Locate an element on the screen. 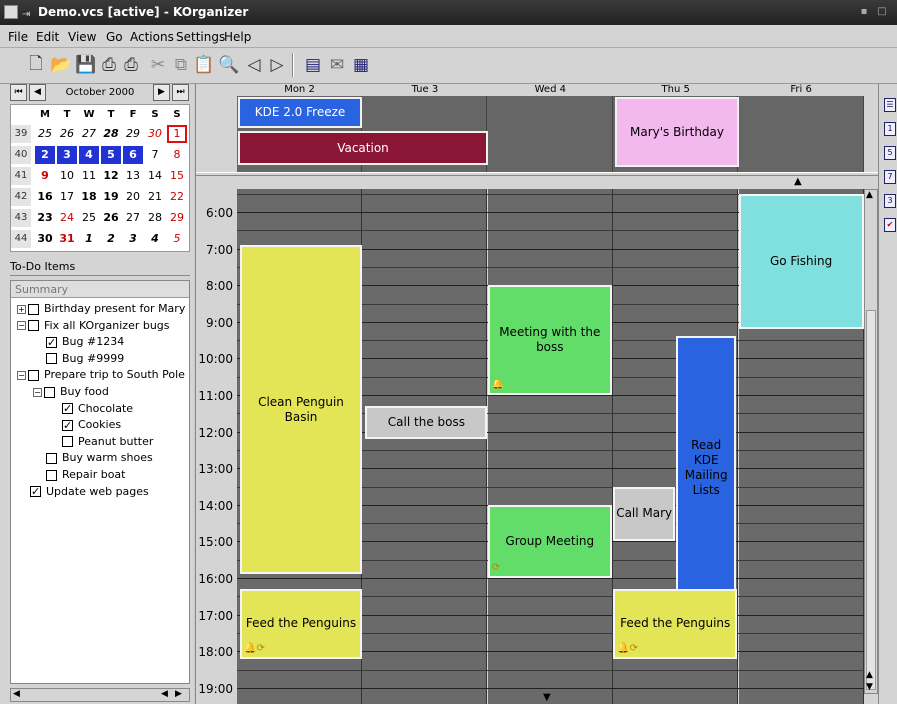 The height and width of the screenshot is (704, 897). event-block: Go Fishing is located at coordinates (801, 261).